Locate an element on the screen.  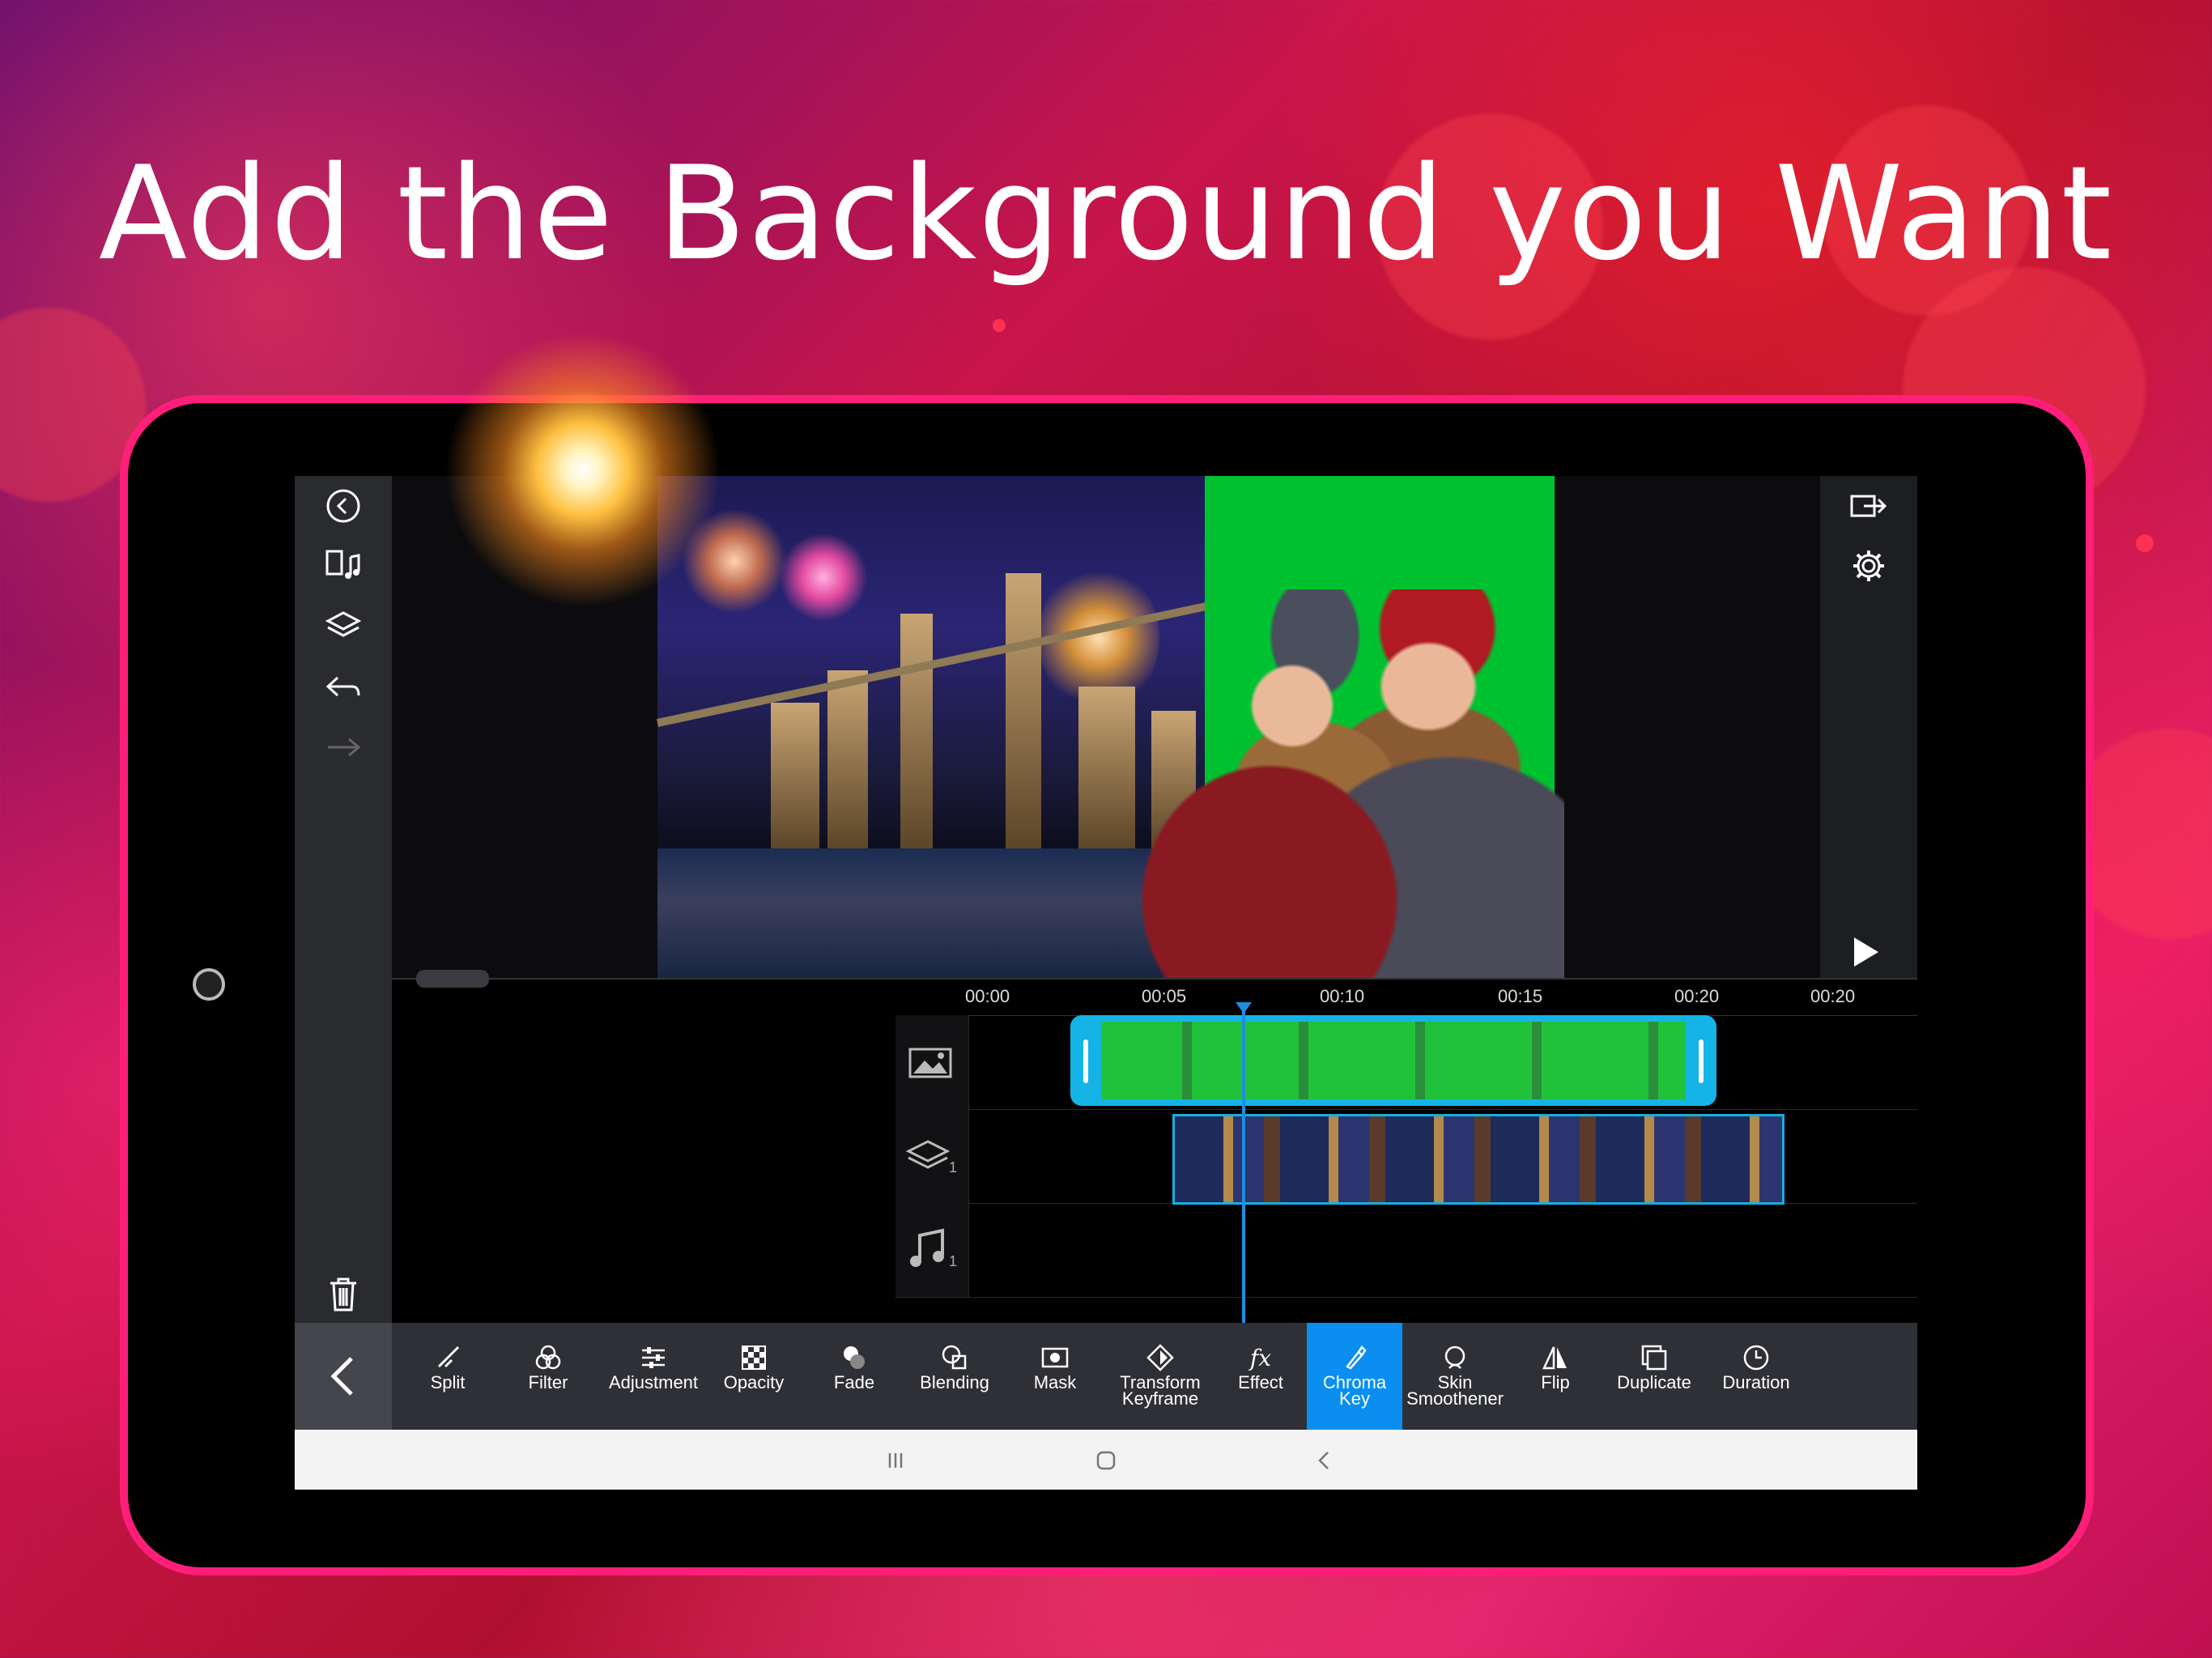
recents-icon is located at coordinates (895, 1460).